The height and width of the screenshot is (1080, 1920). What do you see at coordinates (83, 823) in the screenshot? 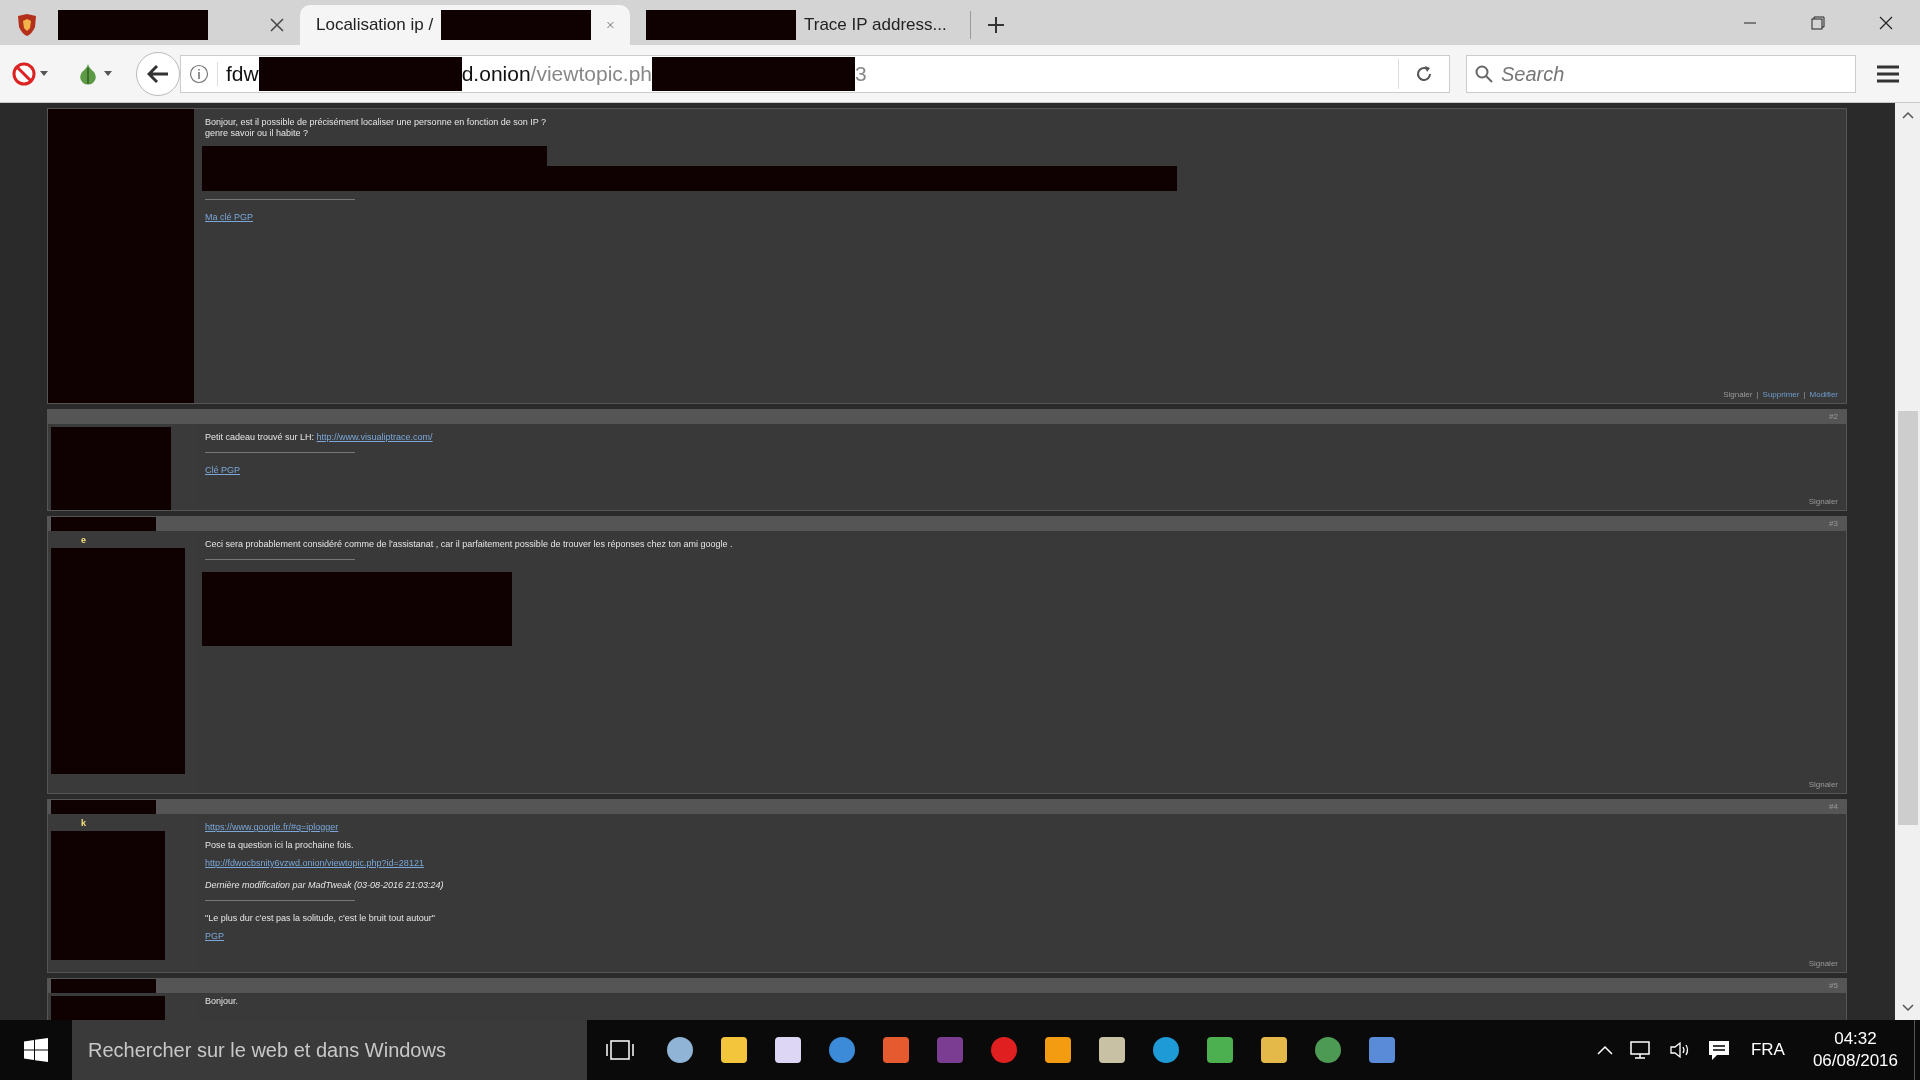
I see `username: k` at bounding box center [83, 823].